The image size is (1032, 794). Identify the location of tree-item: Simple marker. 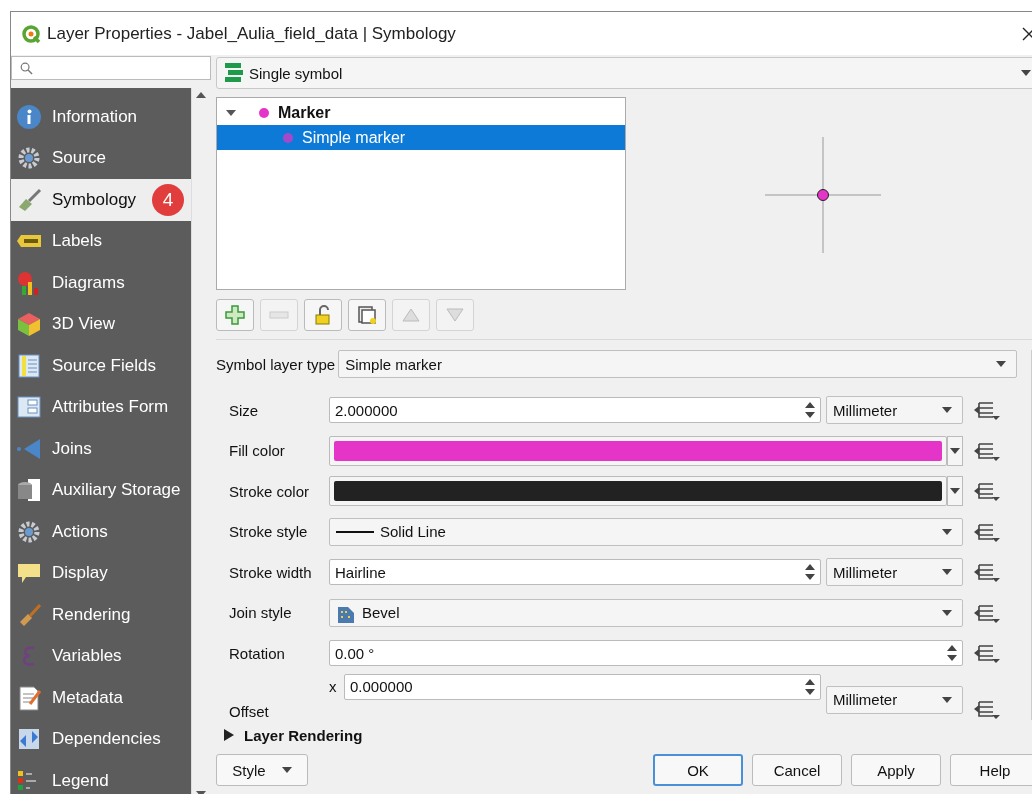
(421, 137).